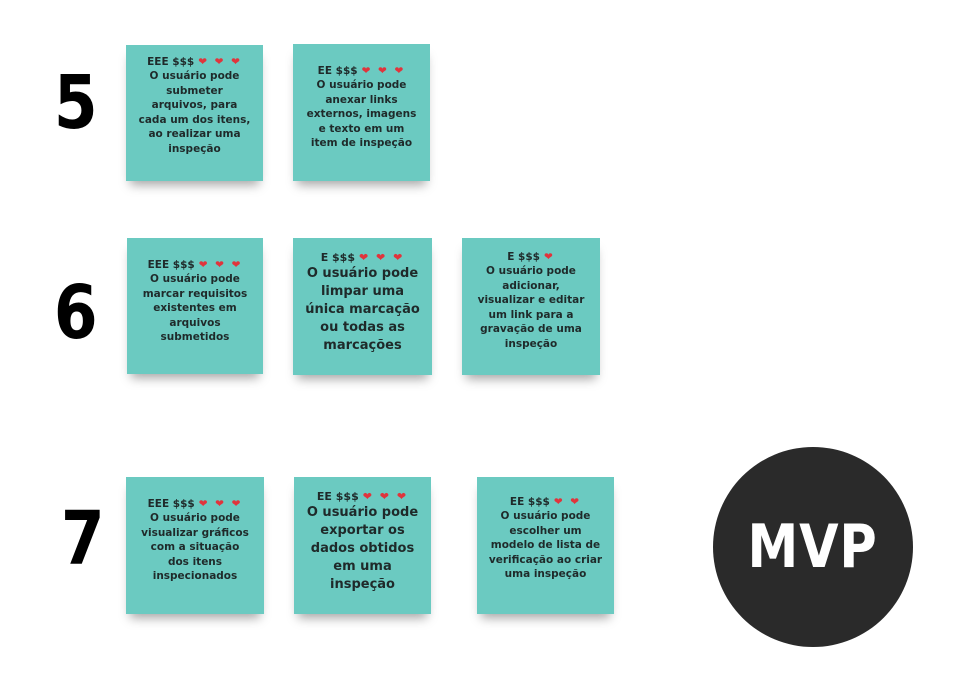  I want to click on mvp-label: MVP, so click(813, 547).